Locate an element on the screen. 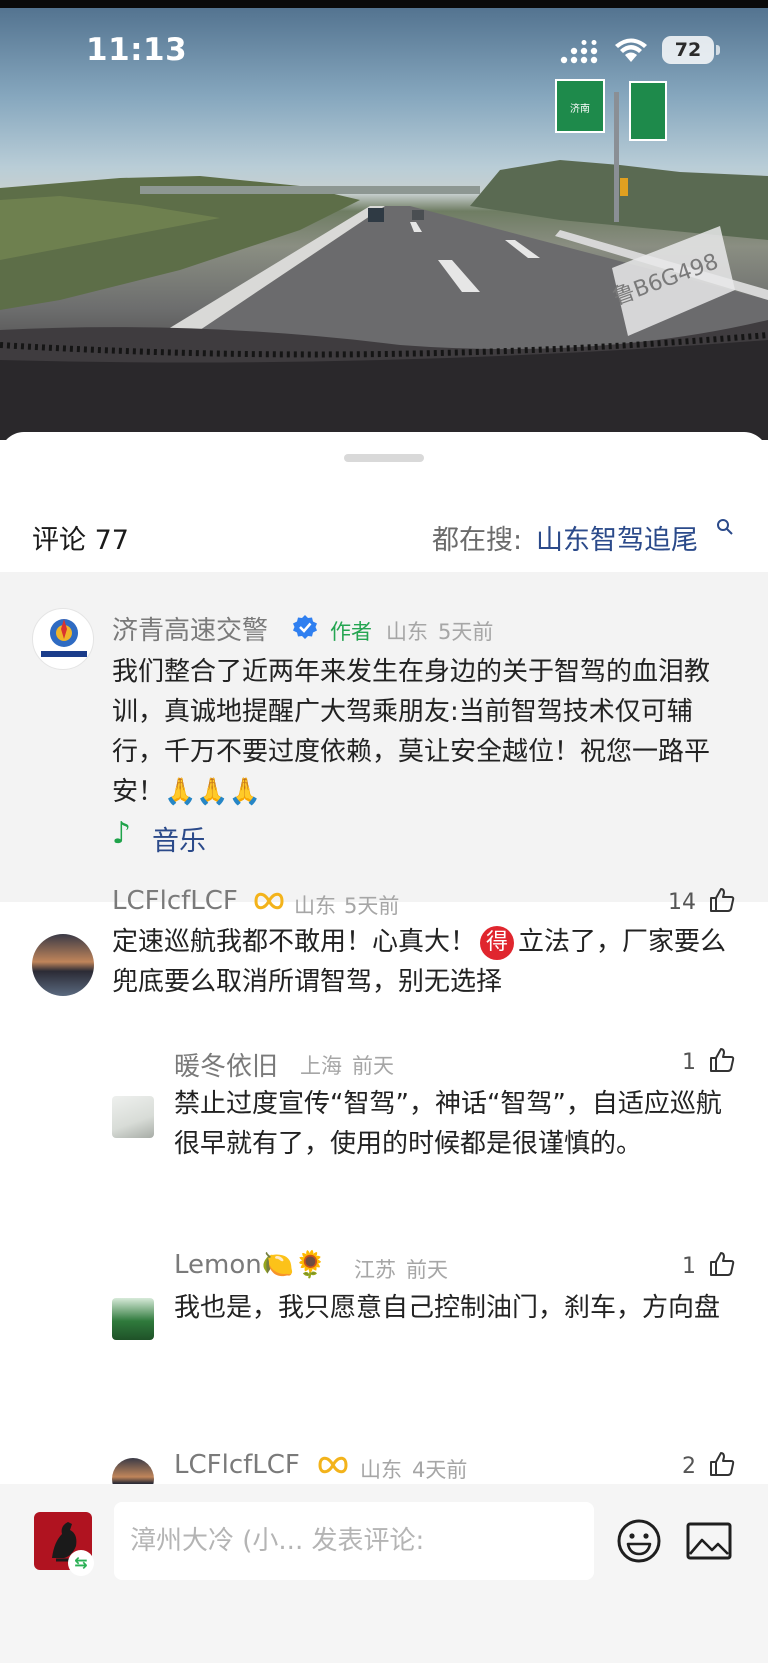 This screenshot has width=768, height=1663. music-note-icon: ♪ is located at coordinates (122, 833).